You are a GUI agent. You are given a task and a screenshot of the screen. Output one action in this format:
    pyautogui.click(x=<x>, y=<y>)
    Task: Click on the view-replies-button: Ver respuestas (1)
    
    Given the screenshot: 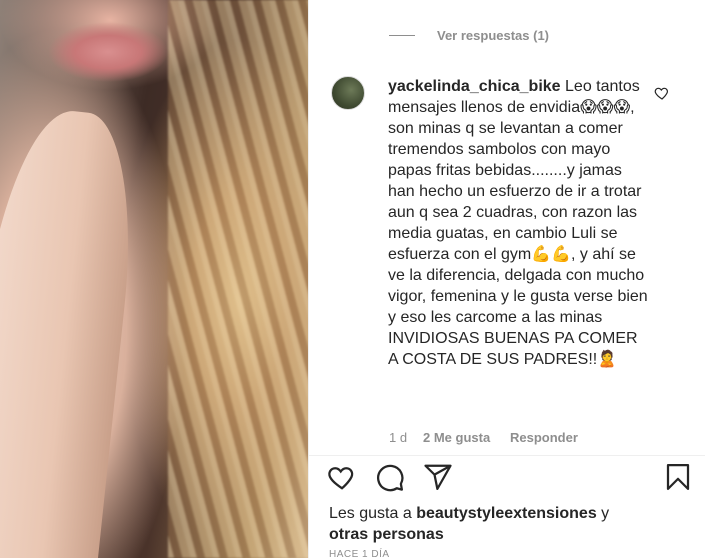 What is the action you would take?
    pyautogui.click(x=469, y=35)
    